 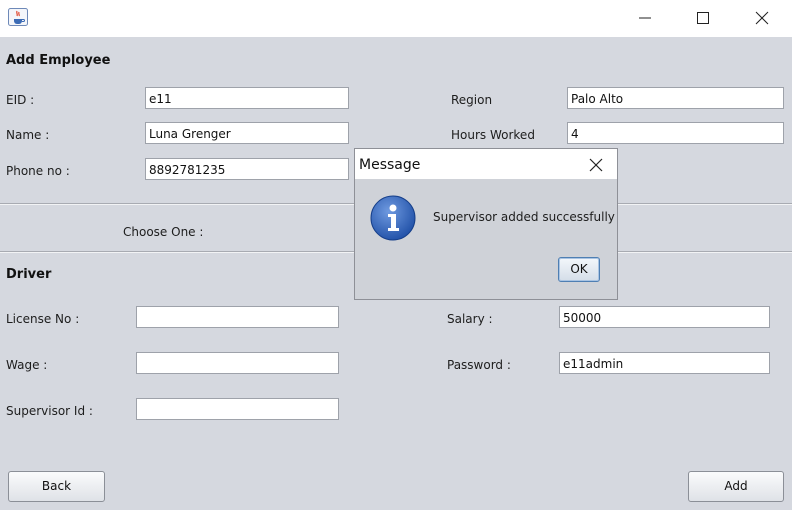 What do you see at coordinates (396, 18) in the screenshot?
I see `window-title-bar` at bounding box center [396, 18].